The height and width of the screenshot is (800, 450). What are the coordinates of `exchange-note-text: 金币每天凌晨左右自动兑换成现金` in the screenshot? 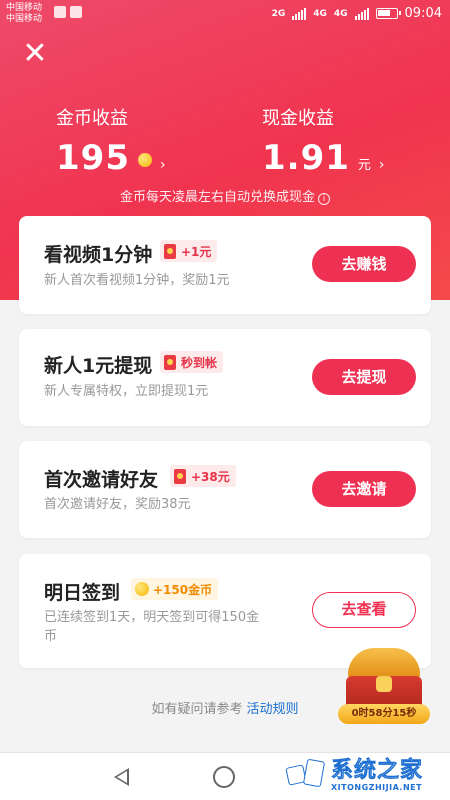 It's located at (217, 197).